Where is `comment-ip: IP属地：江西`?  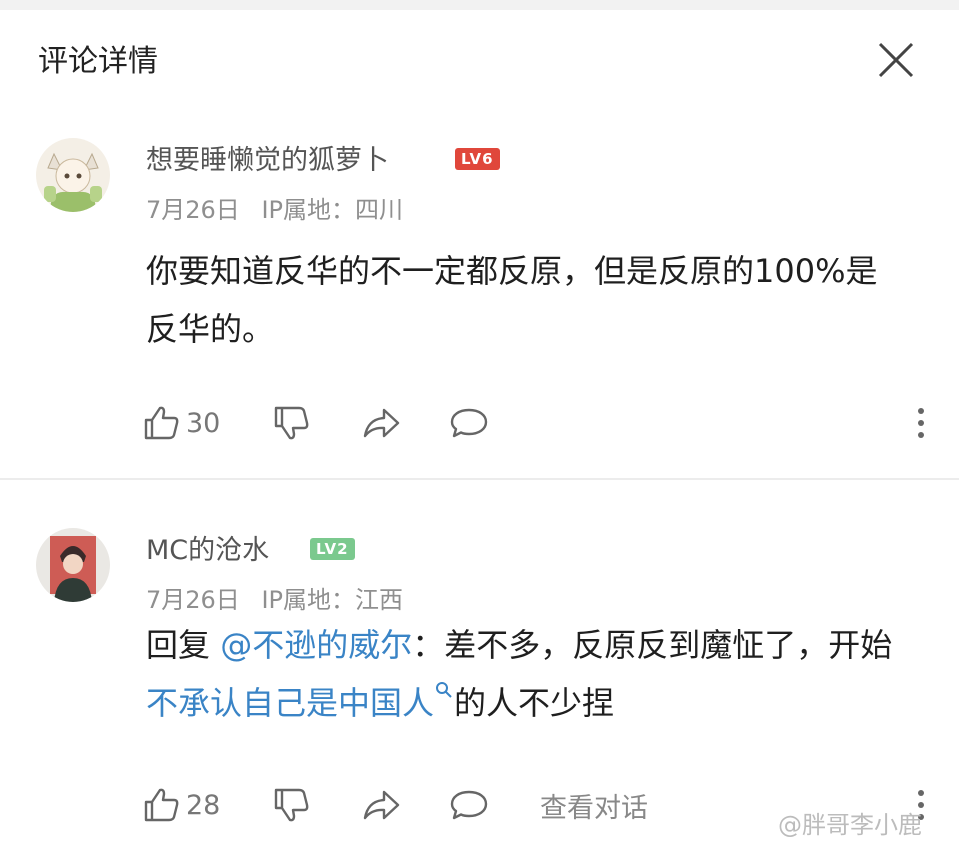
comment-ip: IP属地：江西 is located at coordinates (332, 600).